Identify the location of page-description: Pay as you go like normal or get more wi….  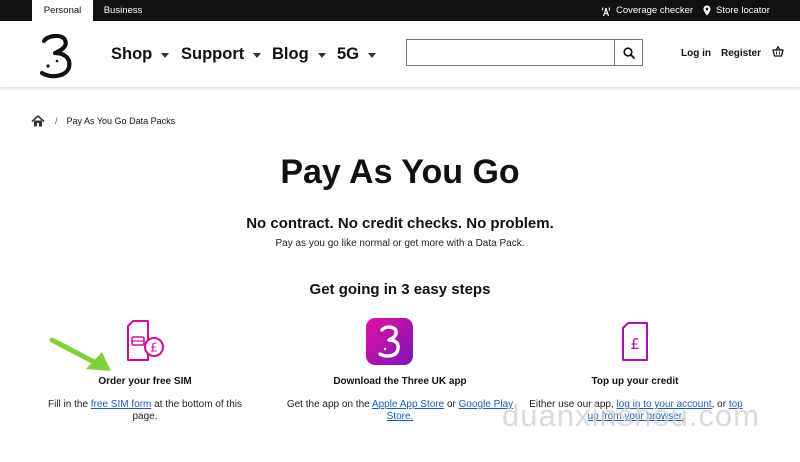
(400, 243).